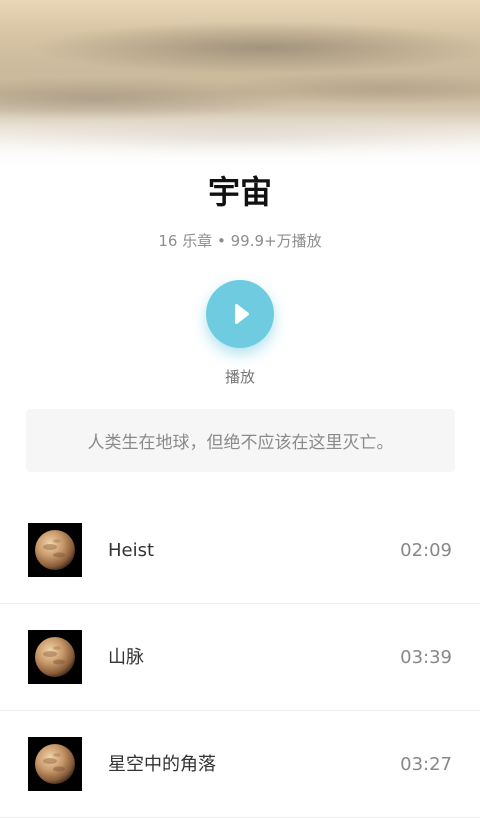 This screenshot has width=480, height=818. I want to click on track-title: 星空中的角落, so click(162, 764).